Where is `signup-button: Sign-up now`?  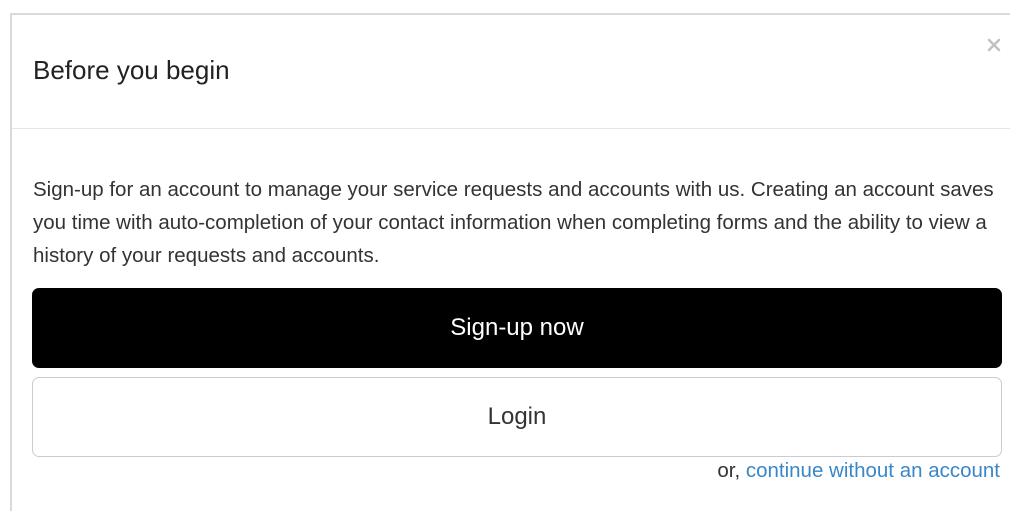 signup-button: Sign-up now is located at coordinates (517, 328).